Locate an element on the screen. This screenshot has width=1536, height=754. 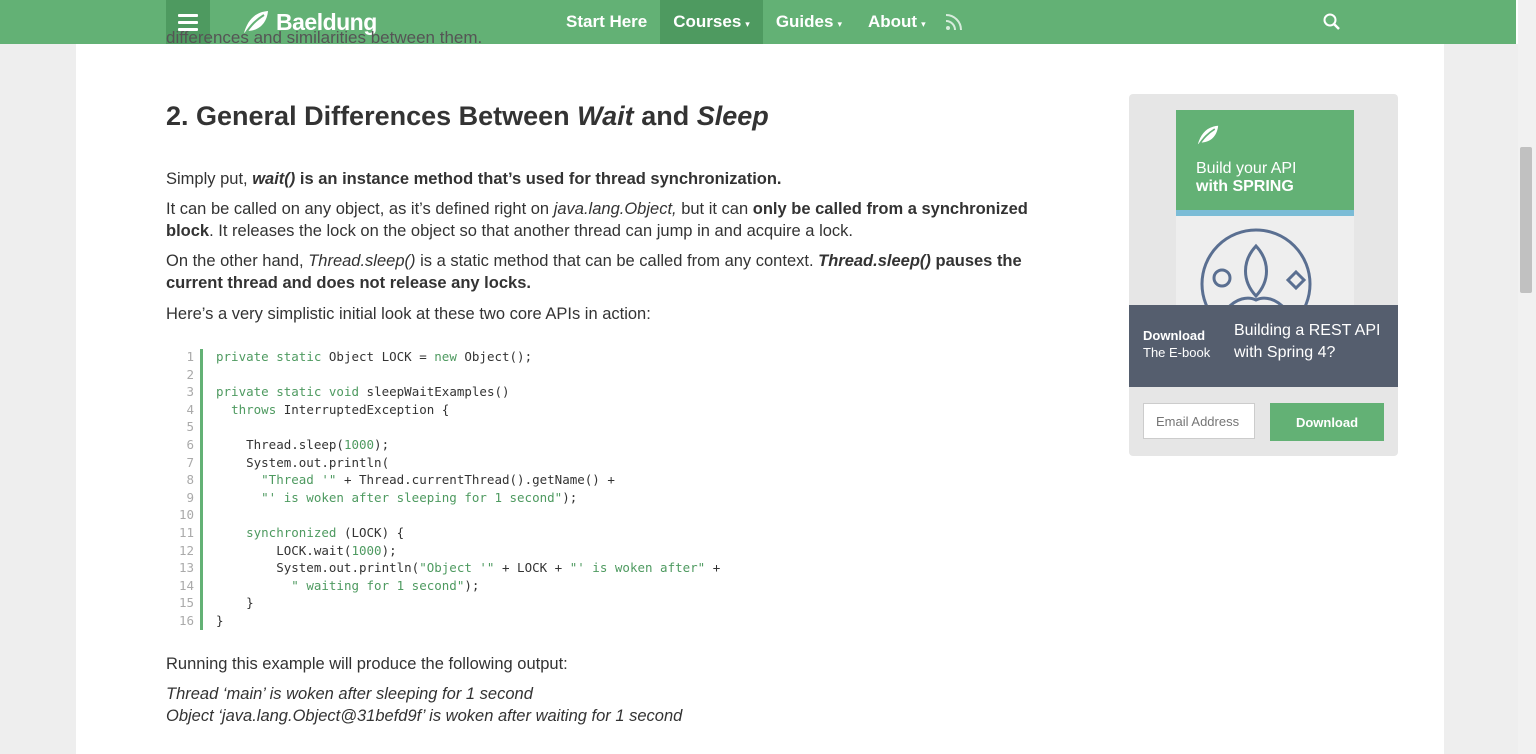
code-line: 2 is located at coordinates (606, 375).